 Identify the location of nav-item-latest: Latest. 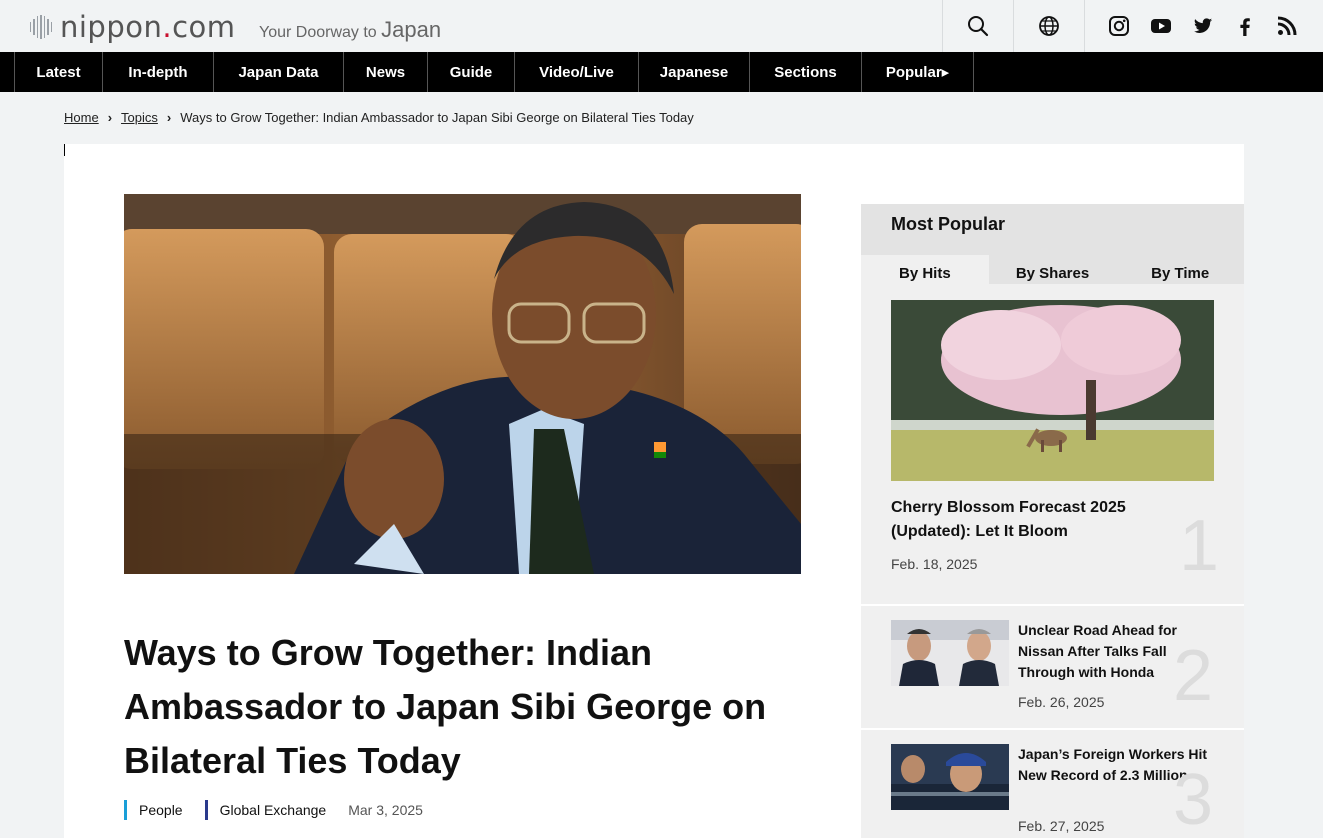
(59, 72).